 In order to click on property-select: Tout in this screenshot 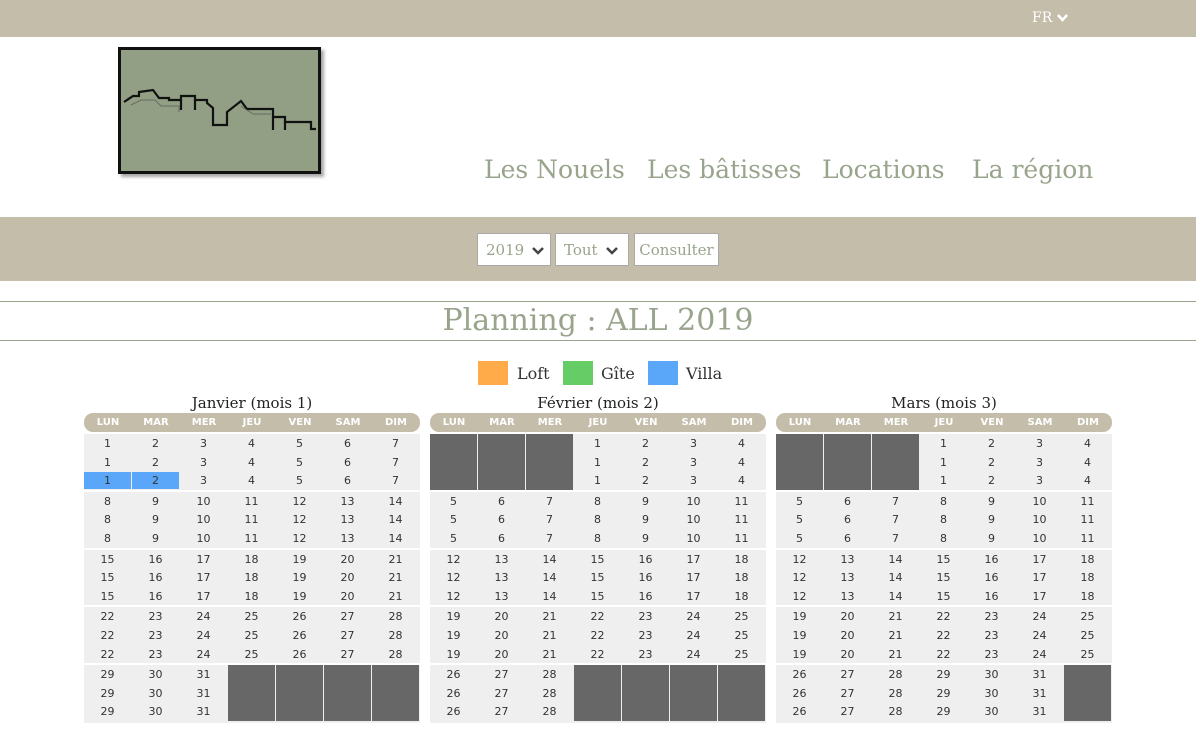, I will do `click(592, 249)`.